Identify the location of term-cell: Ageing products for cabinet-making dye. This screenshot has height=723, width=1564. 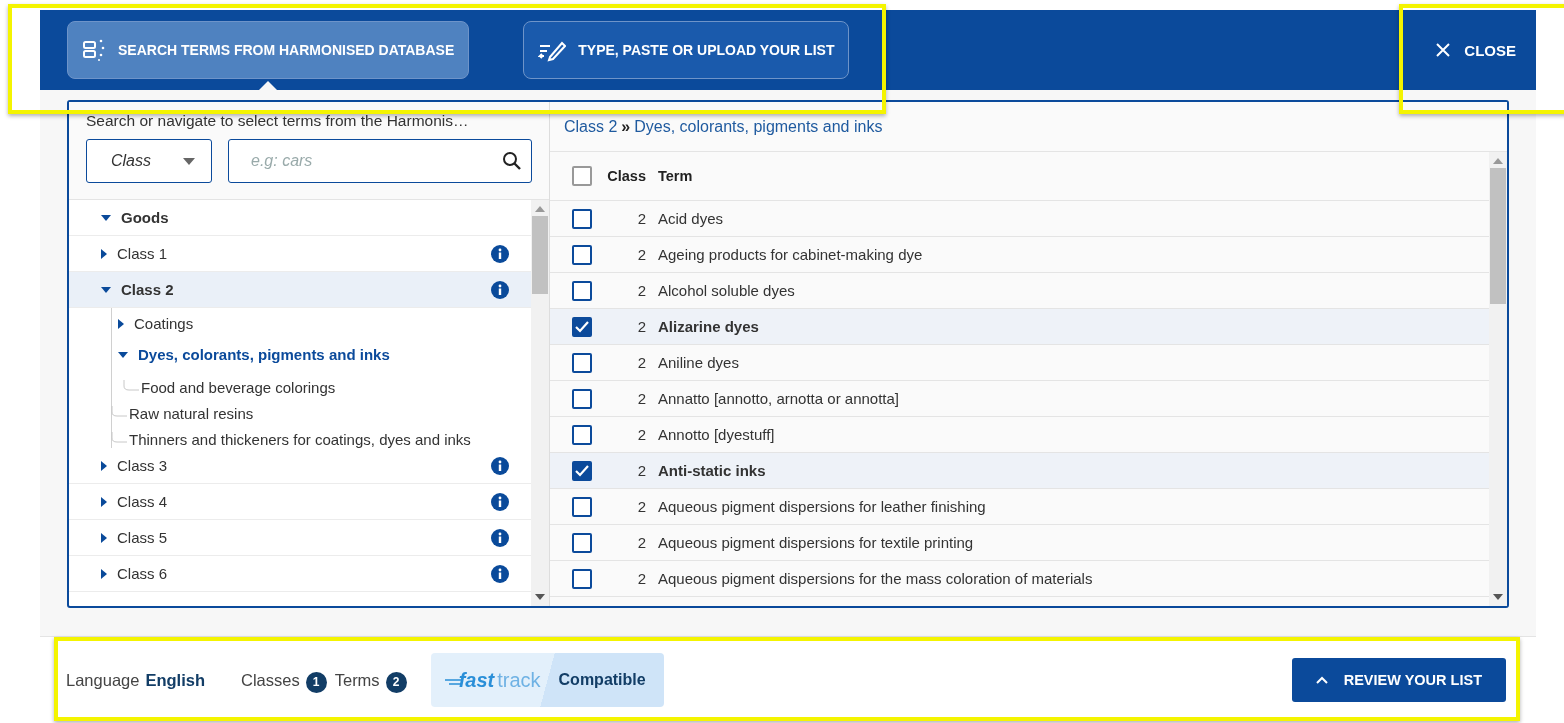
(790, 254).